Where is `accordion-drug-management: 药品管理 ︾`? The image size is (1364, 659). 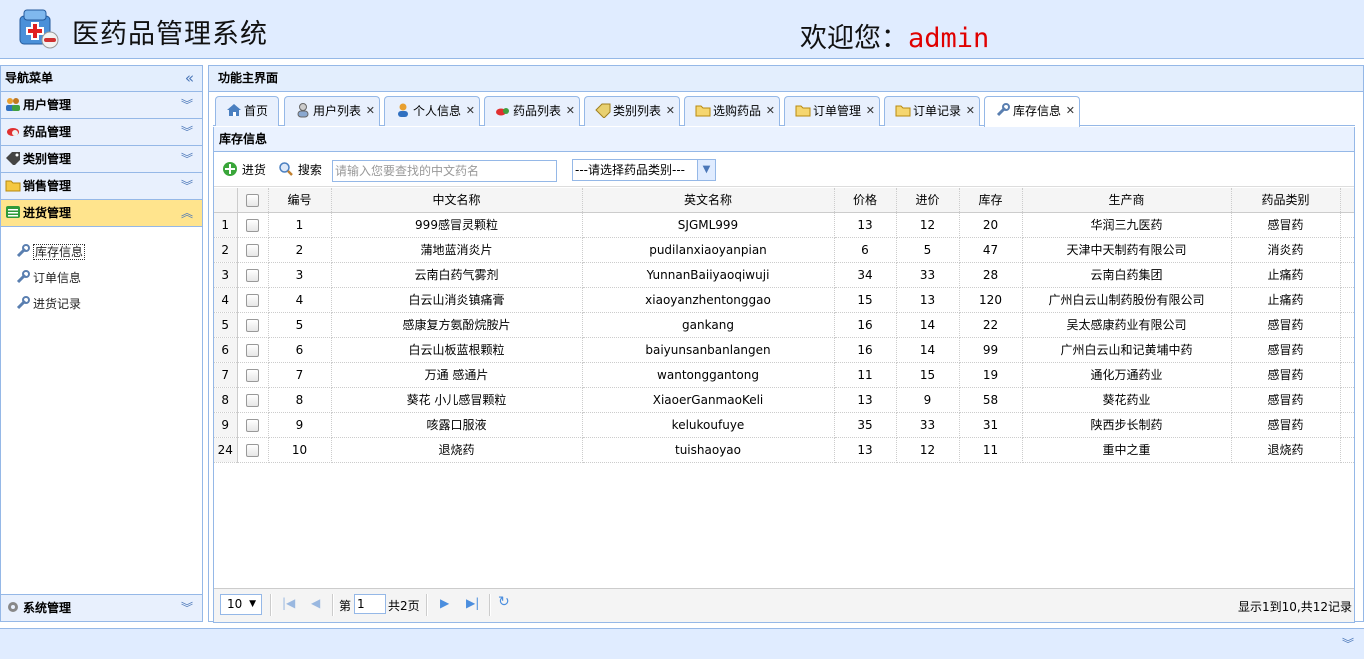
accordion-drug-management: 药品管理 ︾ is located at coordinates (101, 132).